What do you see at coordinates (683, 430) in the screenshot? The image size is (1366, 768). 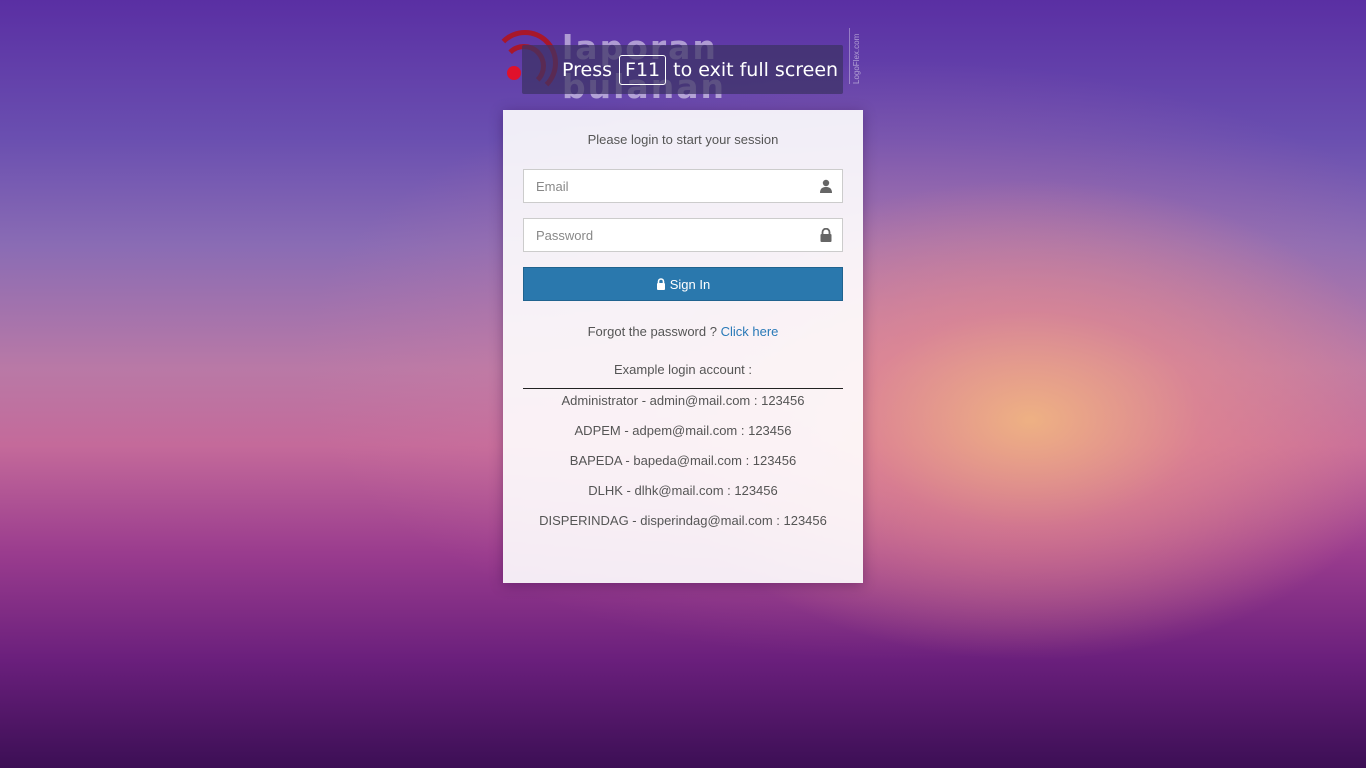 I see `list-item: ADPEM - adpem@mail.com : 123456` at bounding box center [683, 430].